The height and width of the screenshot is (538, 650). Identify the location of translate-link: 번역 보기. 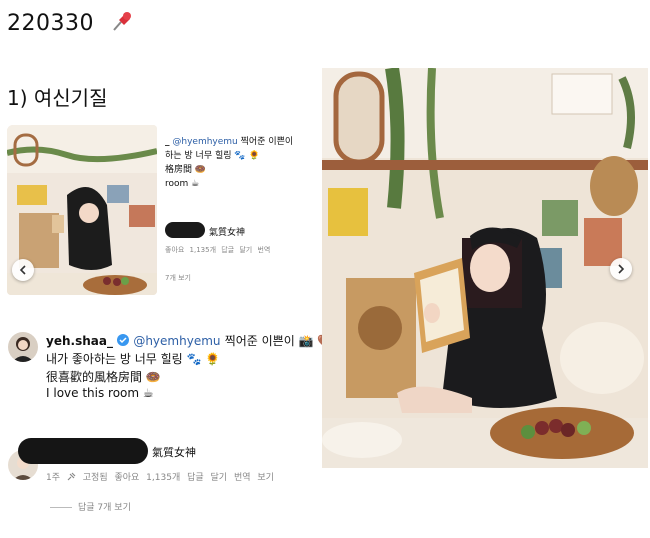
(254, 478).